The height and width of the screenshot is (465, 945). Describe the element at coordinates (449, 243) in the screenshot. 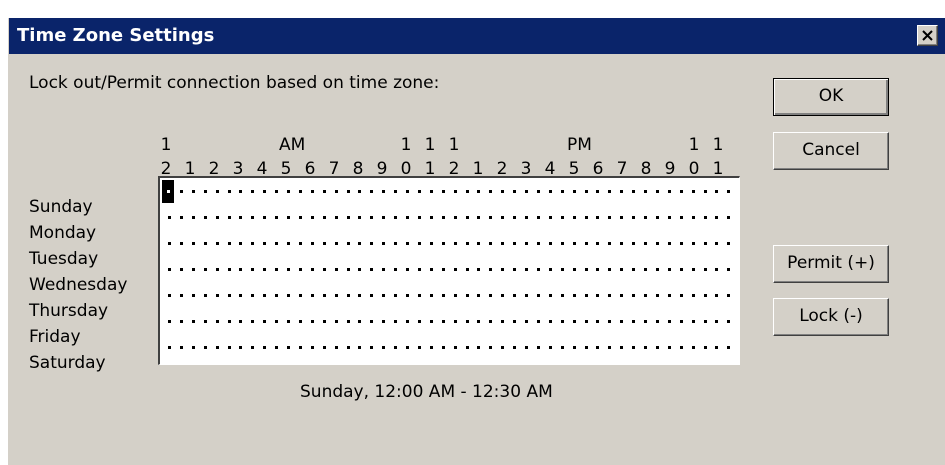

I see `grid-row-tuesday` at that location.